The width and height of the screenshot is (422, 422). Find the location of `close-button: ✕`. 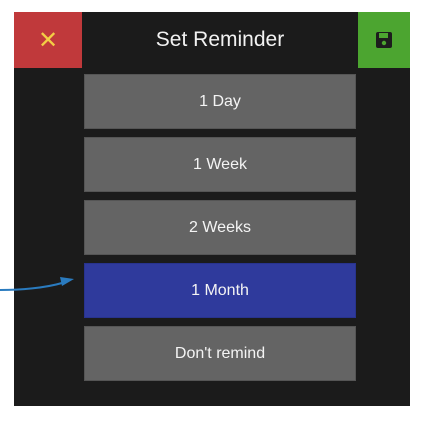

close-button: ✕ is located at coordinates (48, 40).